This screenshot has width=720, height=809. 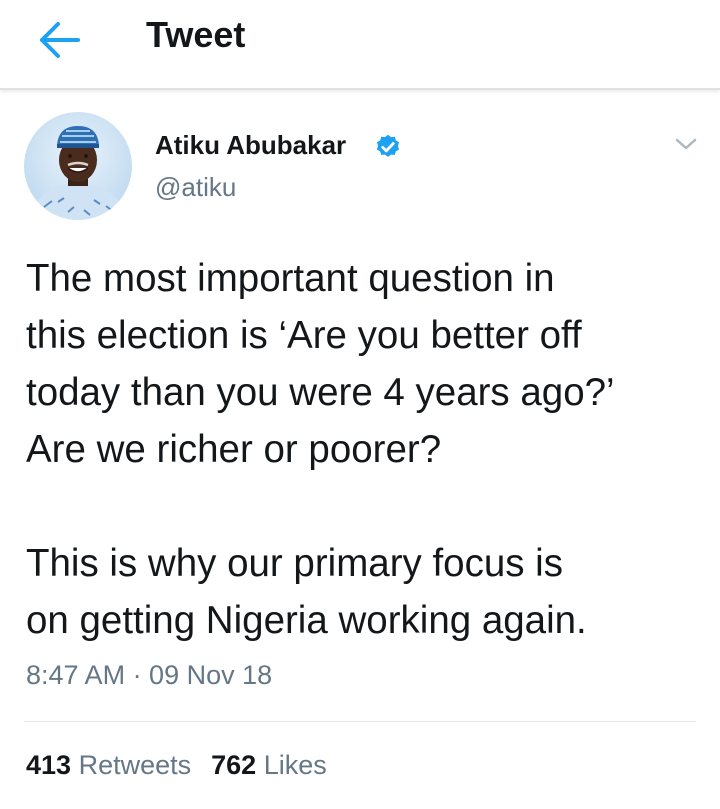 What do you see at coordinates (135, 765) in the screenshot?
I see `retweets-label: Retweets` at bounding box center [135, 765].